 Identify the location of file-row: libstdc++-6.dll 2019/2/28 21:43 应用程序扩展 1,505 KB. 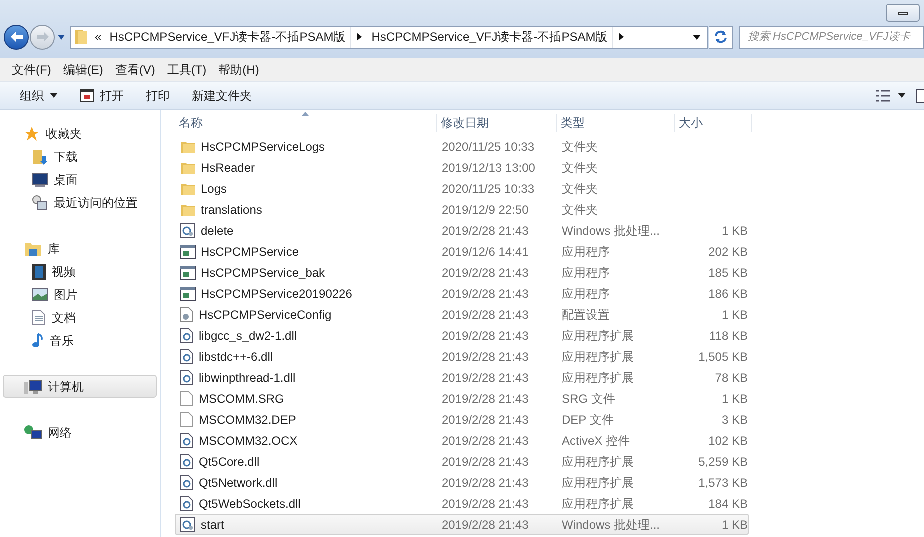
(462, 356).